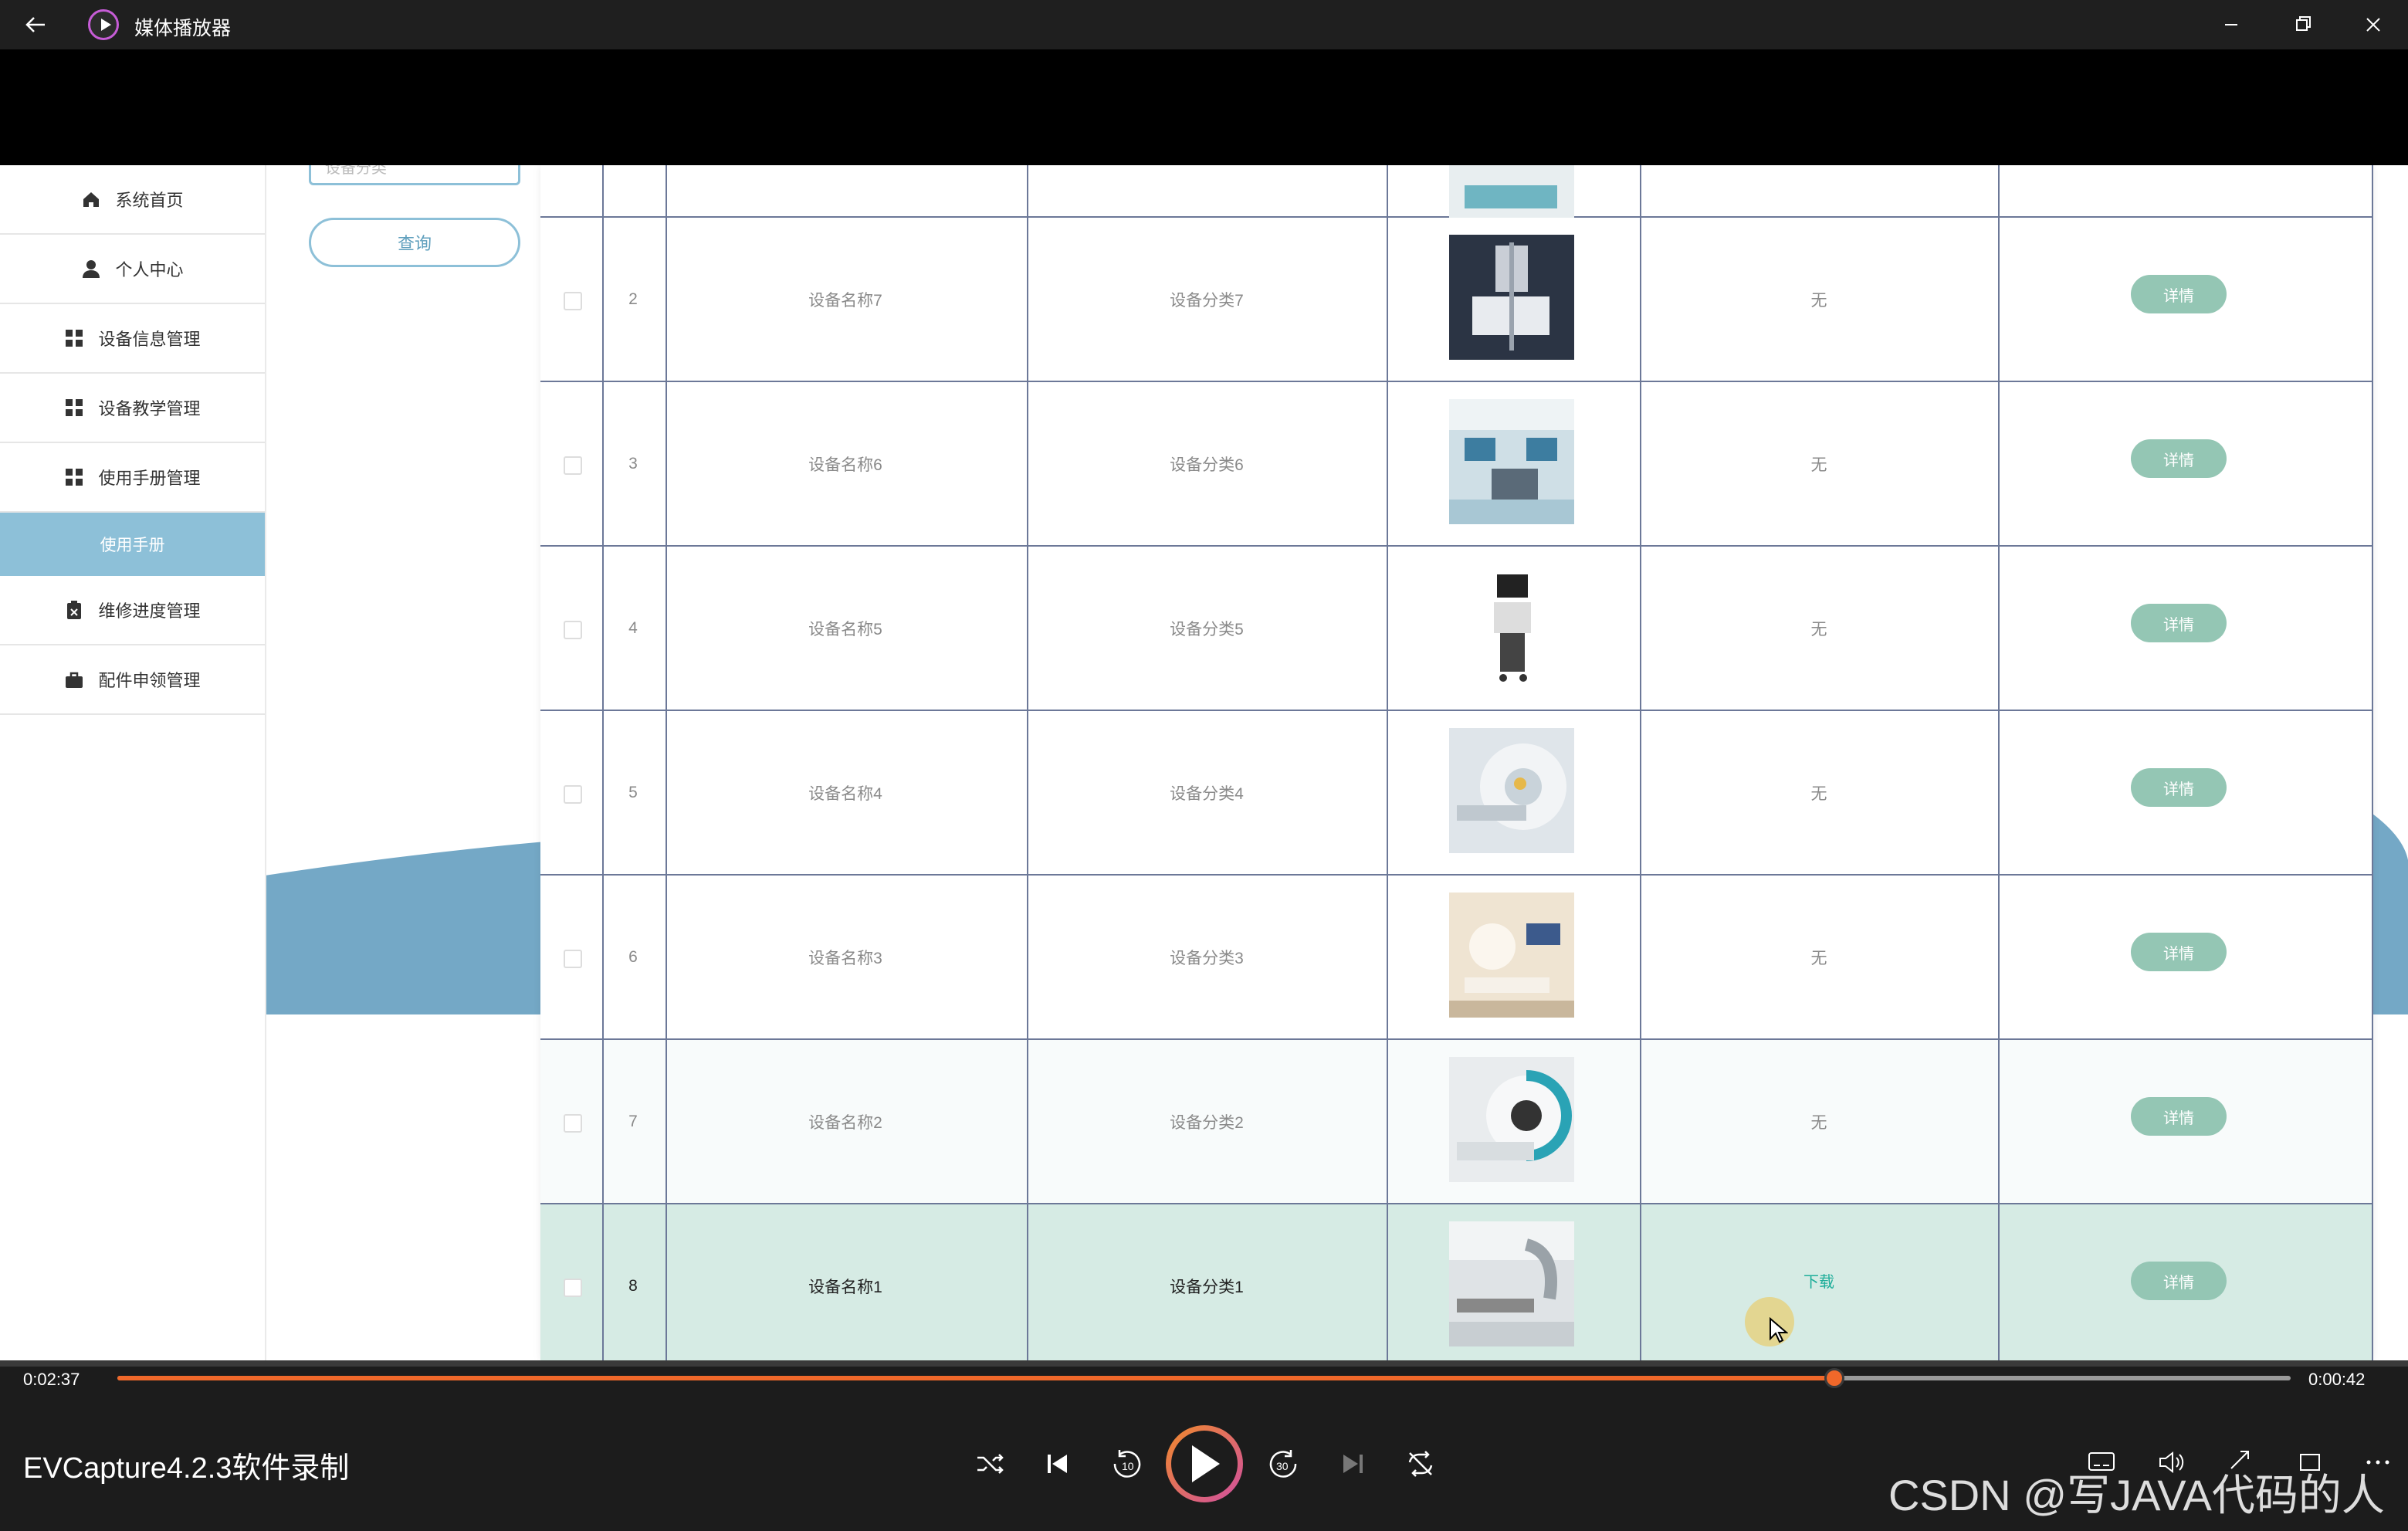 Image resolution: width=2408 pixels, height=1531 pixels. I want to click on title-bar: 媒体播放器, so click(1204, 24).